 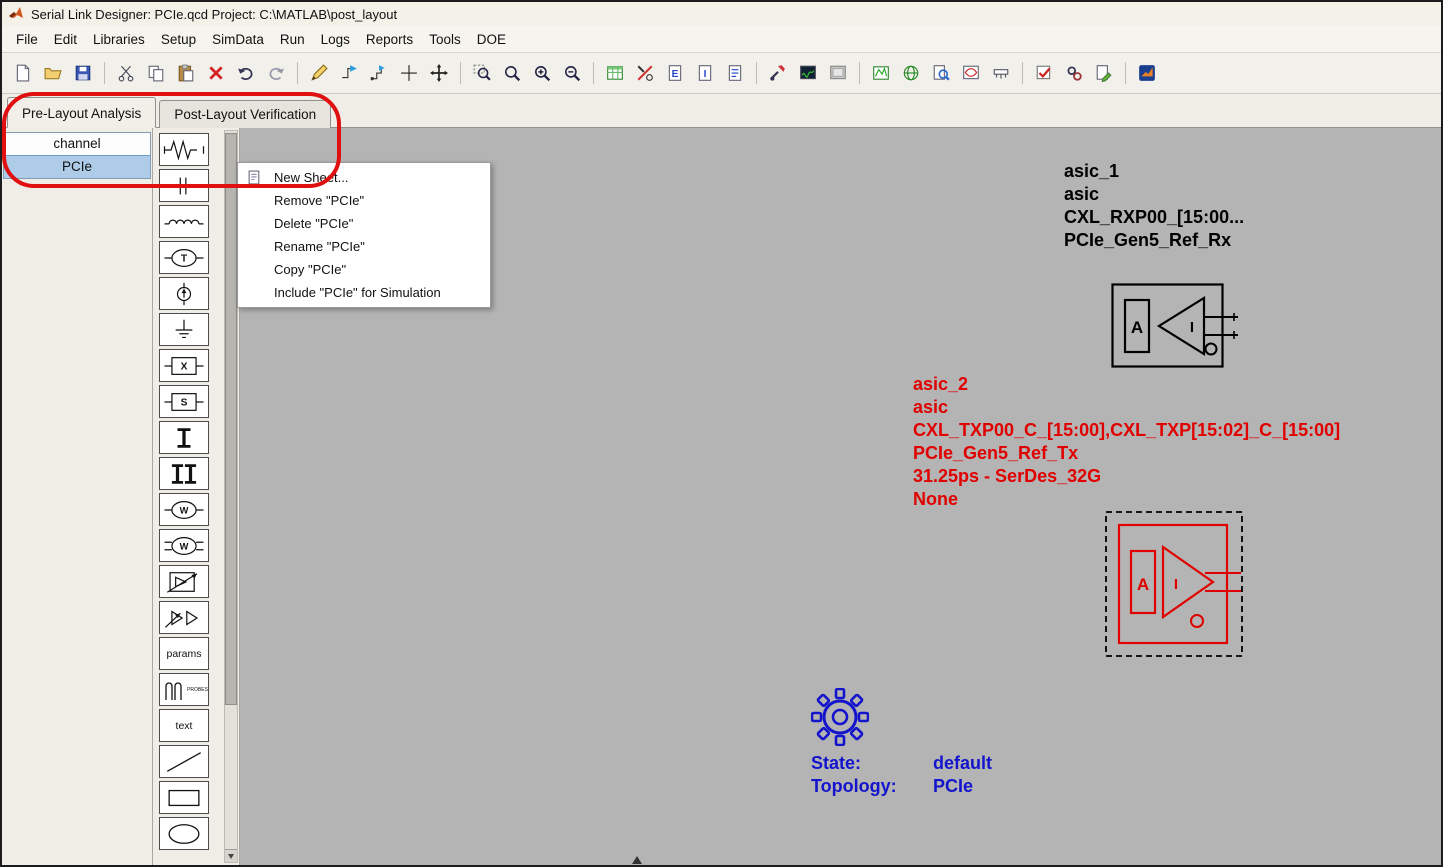 What do you see at coordinates (82, 112) in the screenshot?
I see `tab-pre-layout-analysis: Pre-Layout Analysis` at bounding box center [82, 112].